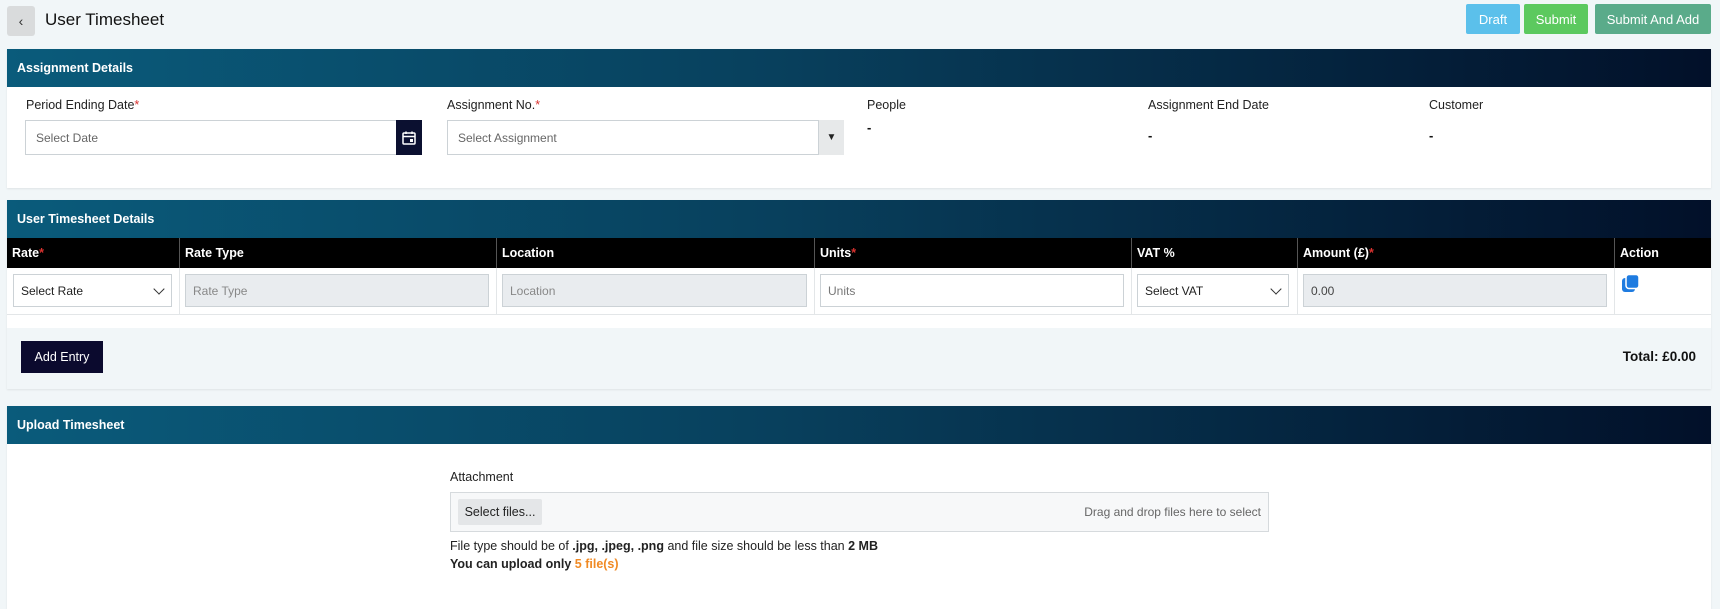 The height and width of the screenshot is (609, 1720). Describe the element at coordinates (1493, 19) in the screenshot. I see `draft-button: Draft` at that location.